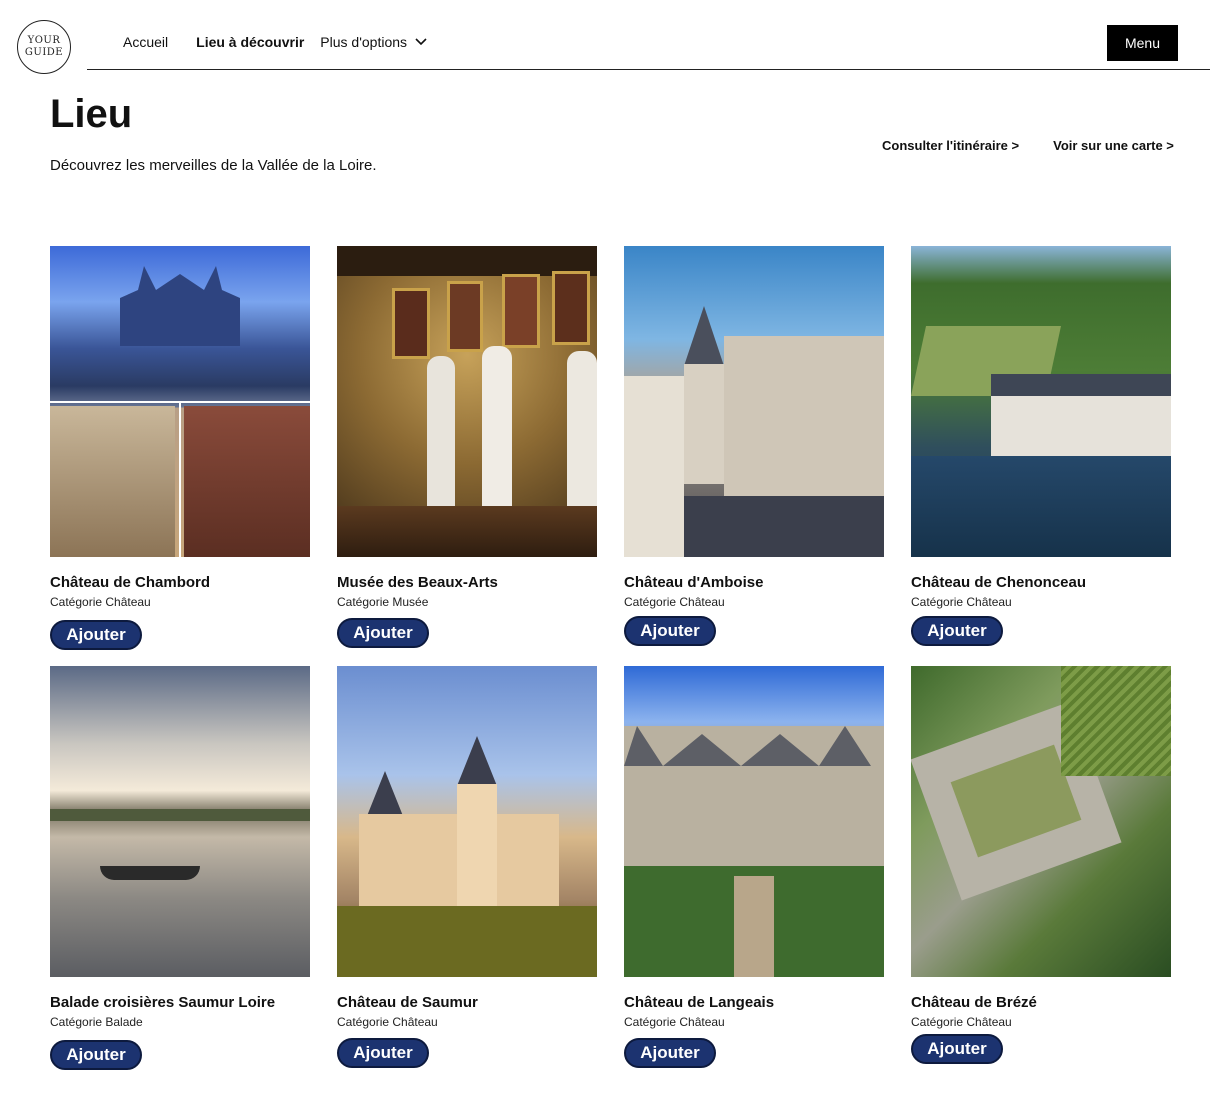 The image size is (1210, 1095). What do you see at coordinates (364, 42) in the screenshot?
I see `nav-more-label: Plus d'options` at bounding box center [364, 42].